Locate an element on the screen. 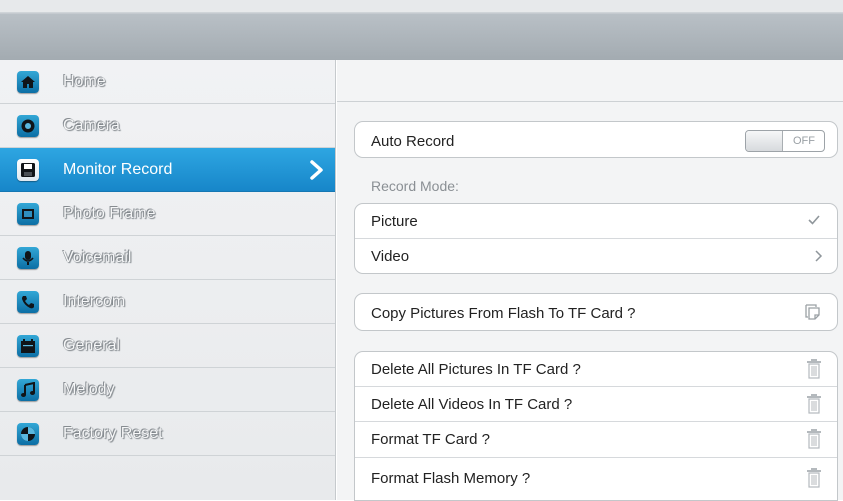 This screenshot has width=843, height=501. auto-record-label: Auto Record is located at coordinates (413, 141).